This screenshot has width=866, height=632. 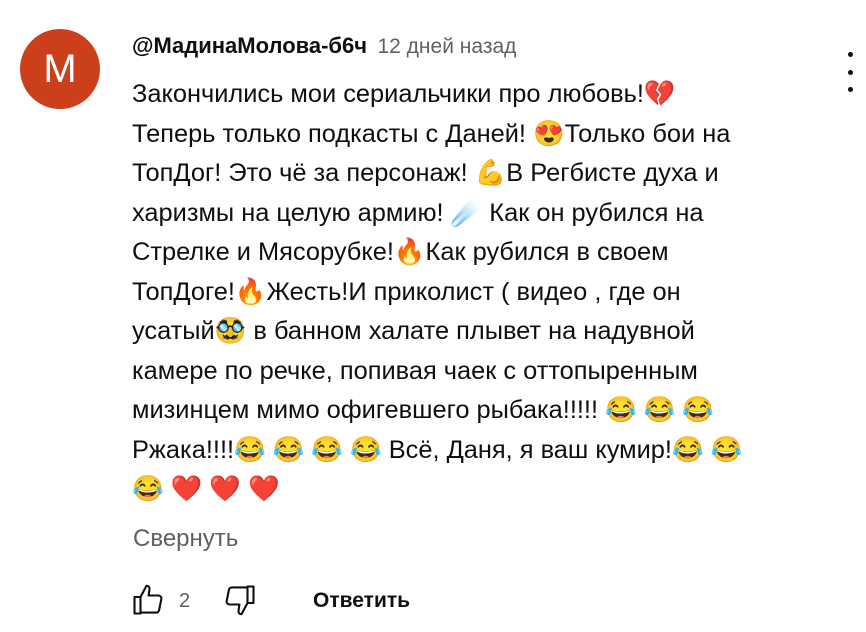 I want to click on comment-line: 😂 ❤️ ❤️ ❤️, so click(x=206, y=489).